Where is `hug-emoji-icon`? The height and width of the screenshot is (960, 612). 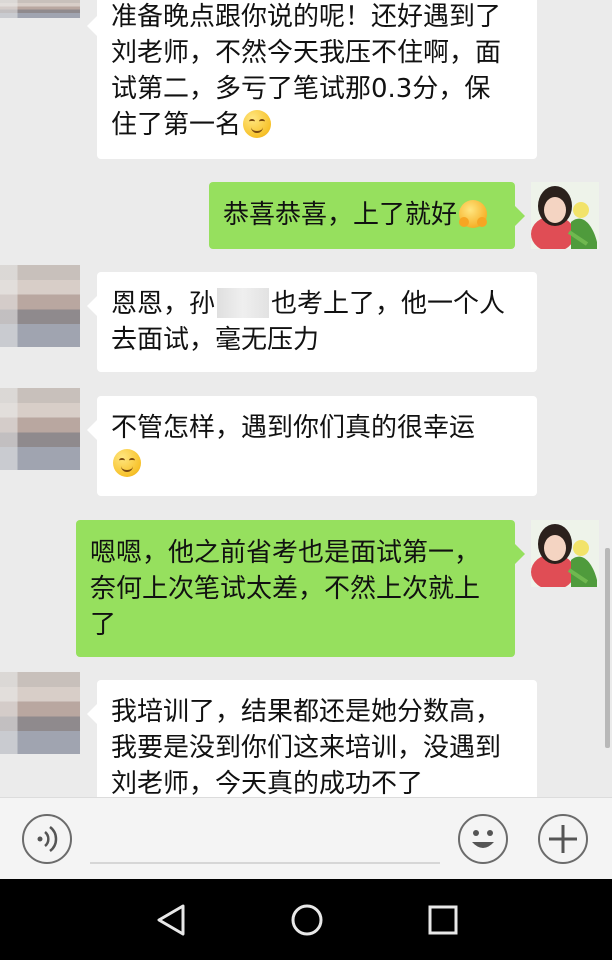
hug-emoji-icon is located at coordinates (473, 214).